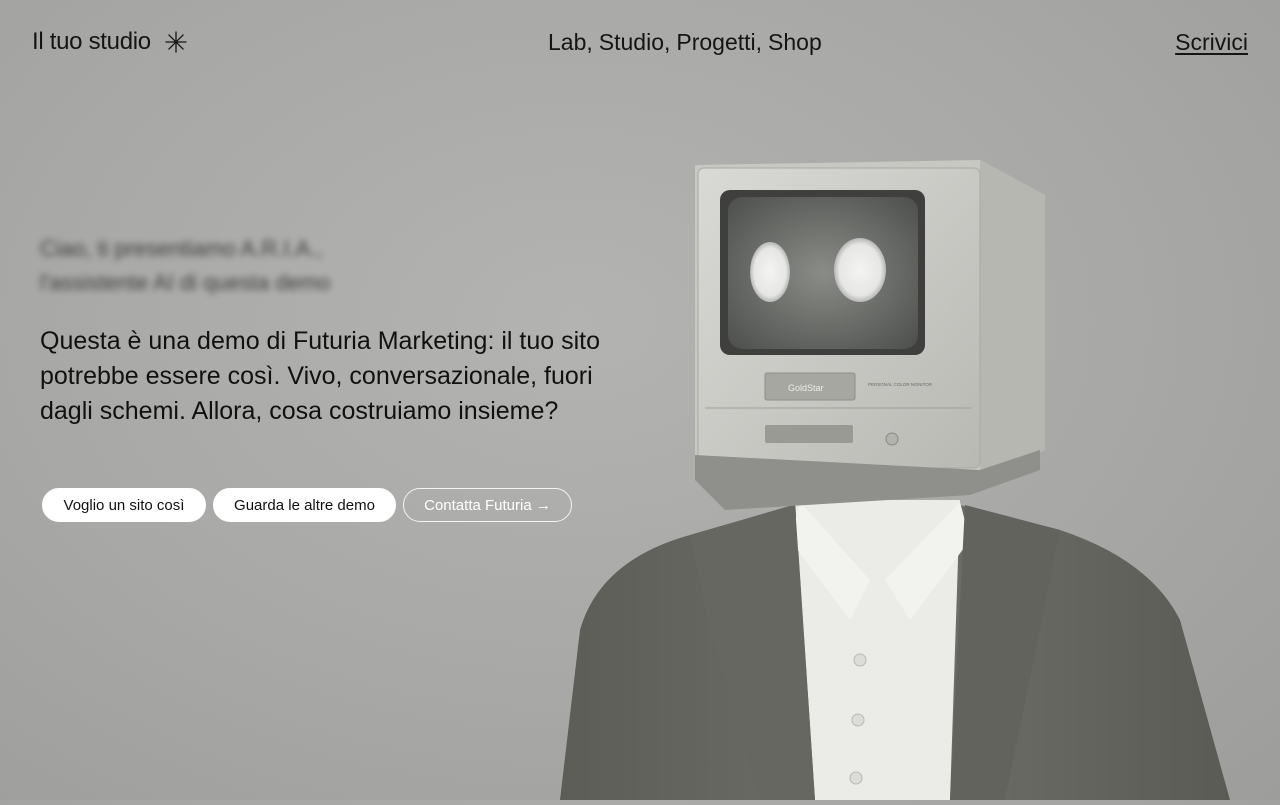 Image resolution: width=1280 pixels, height=805 pixels. Describe the element at coordinates (1211, 42) in the screenshot. I see `contact-link: Scrivici` at that location.